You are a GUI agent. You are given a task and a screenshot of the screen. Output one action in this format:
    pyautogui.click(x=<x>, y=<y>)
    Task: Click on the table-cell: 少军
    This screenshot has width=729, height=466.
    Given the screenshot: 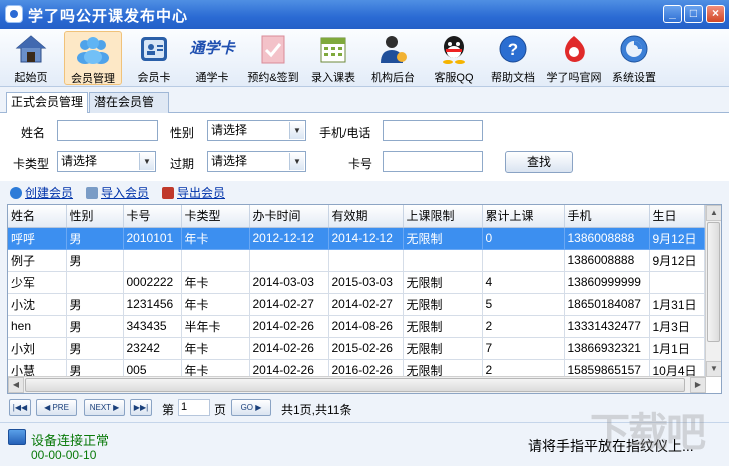 What is the action you would take?
    pyautogui.click(x=37, y=282)
    